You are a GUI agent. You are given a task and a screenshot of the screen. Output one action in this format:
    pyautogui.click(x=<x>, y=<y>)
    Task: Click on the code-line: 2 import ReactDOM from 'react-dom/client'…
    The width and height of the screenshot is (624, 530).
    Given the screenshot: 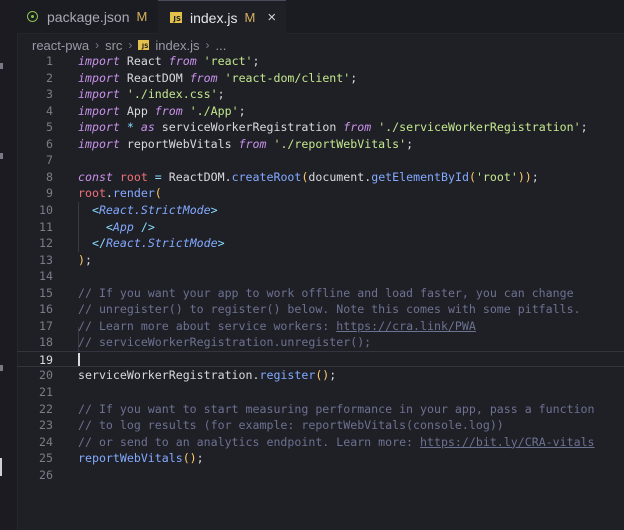 What is the action you would take?
    pyautogui.click(x=320, y=78)
    